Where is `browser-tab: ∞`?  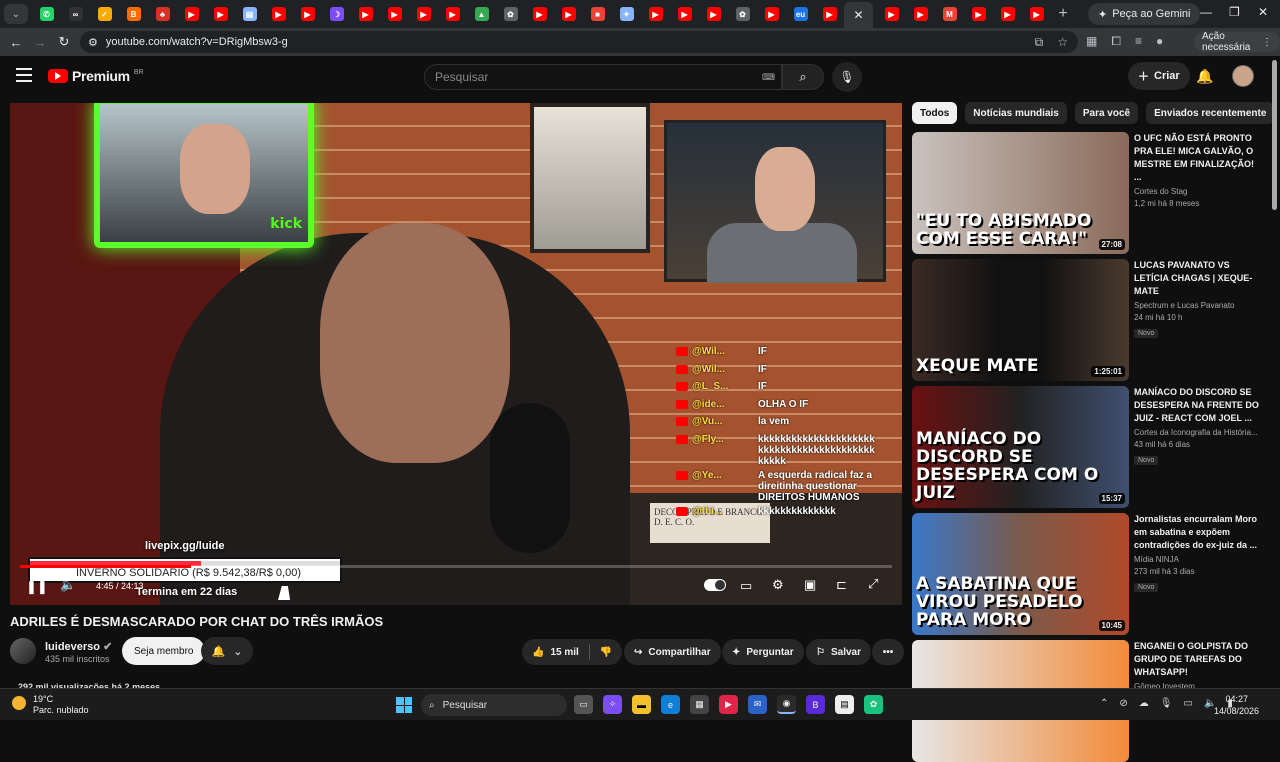 browser-tab: ∞ is located at coordinates (75, 14).